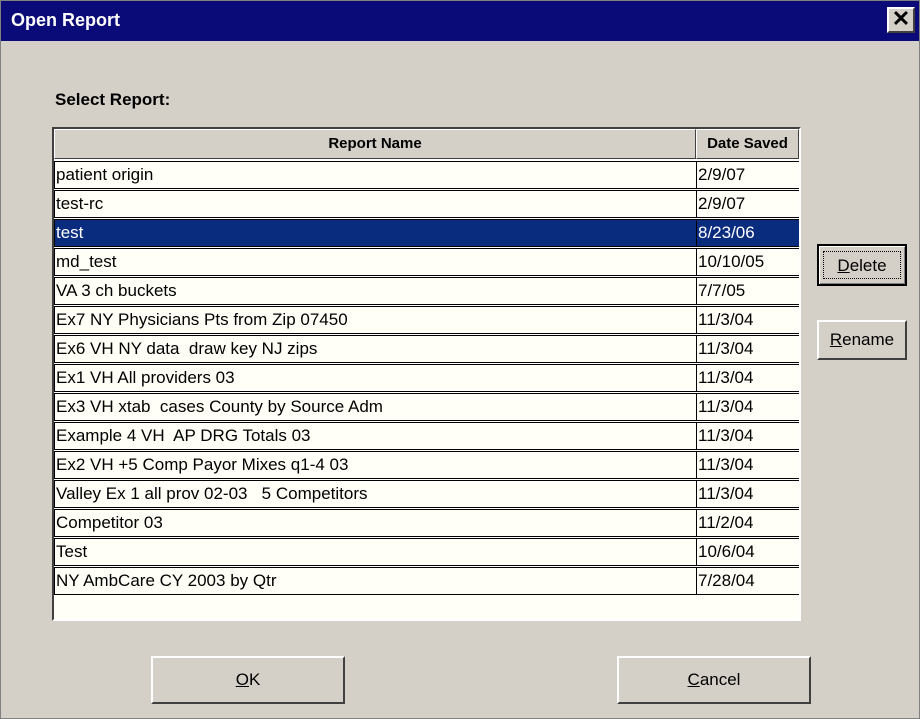  Describe the element at coordinates (747, 262) in the screenshot. I see `date-saved-cell: 10/10/05` at that location.